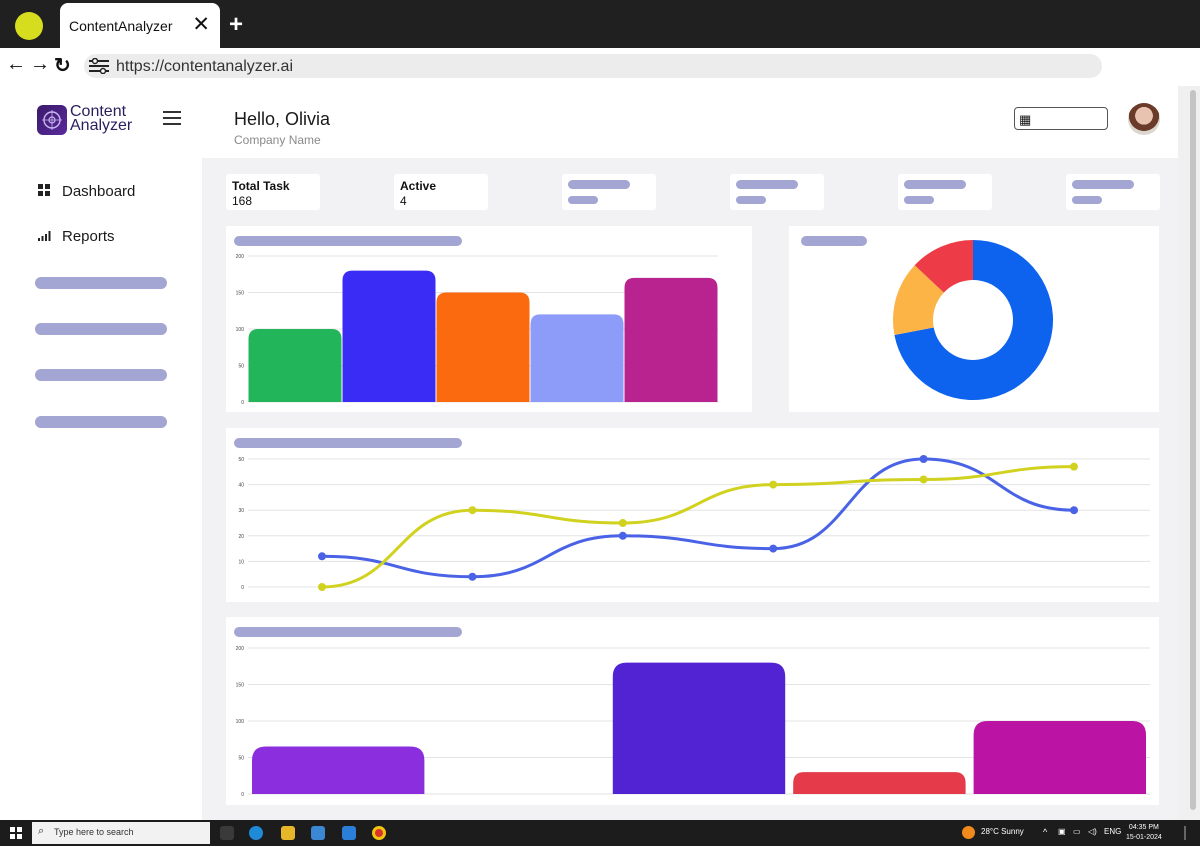 The image size is (1200, 846). What do you see at coordinates (403, 201) in the screenshot?
I see `stat-value: 4` at bounding box center [403, 201].